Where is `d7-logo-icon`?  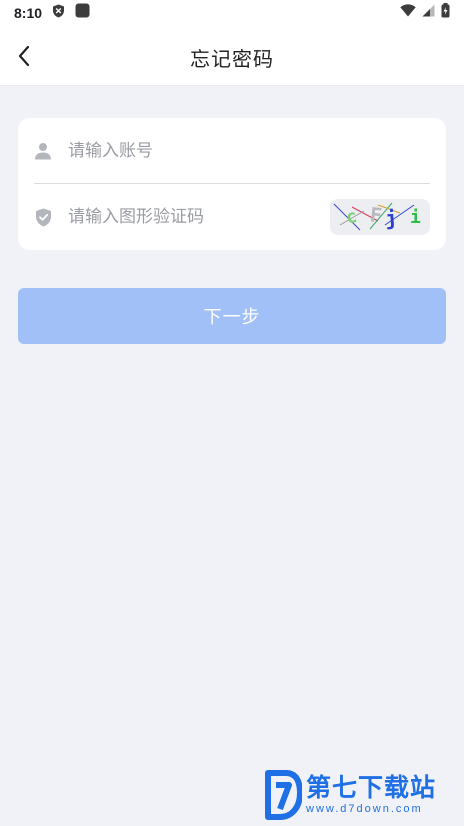
d7-logo-icon is located at coordinates (283, 795).